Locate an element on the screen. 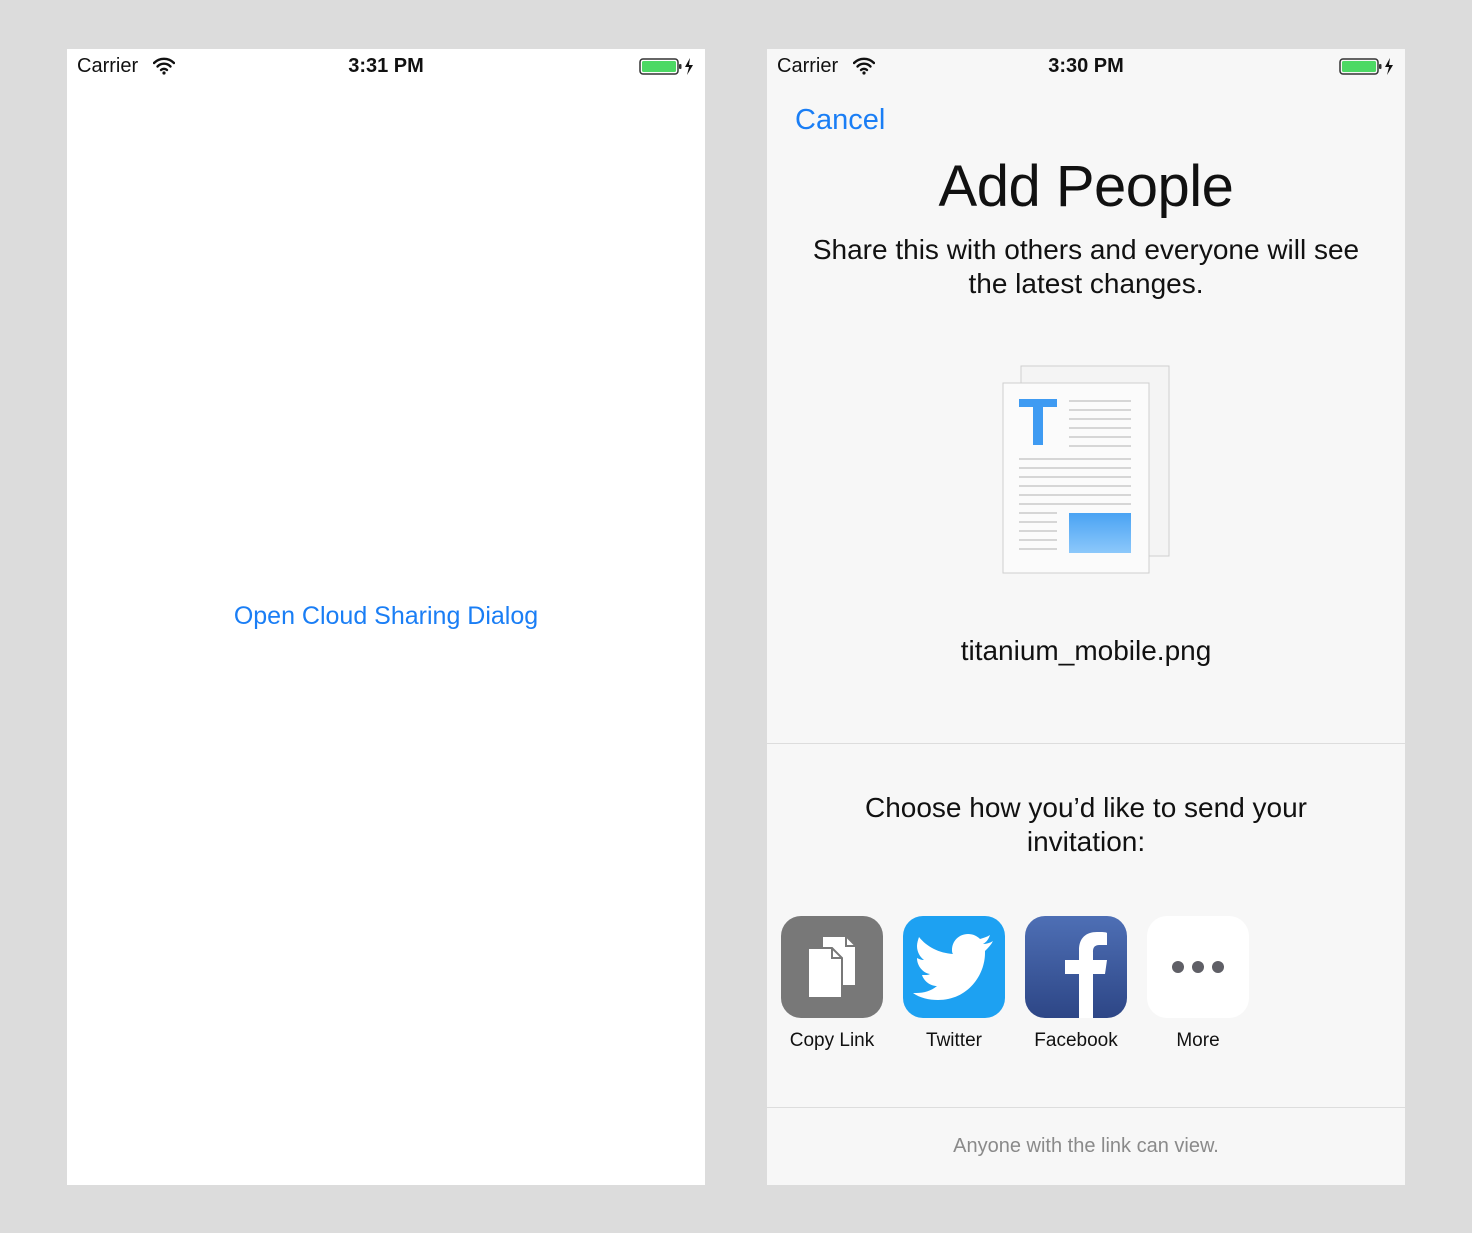  status-time: 3:30 PM is located at coordinates (1086, 66).